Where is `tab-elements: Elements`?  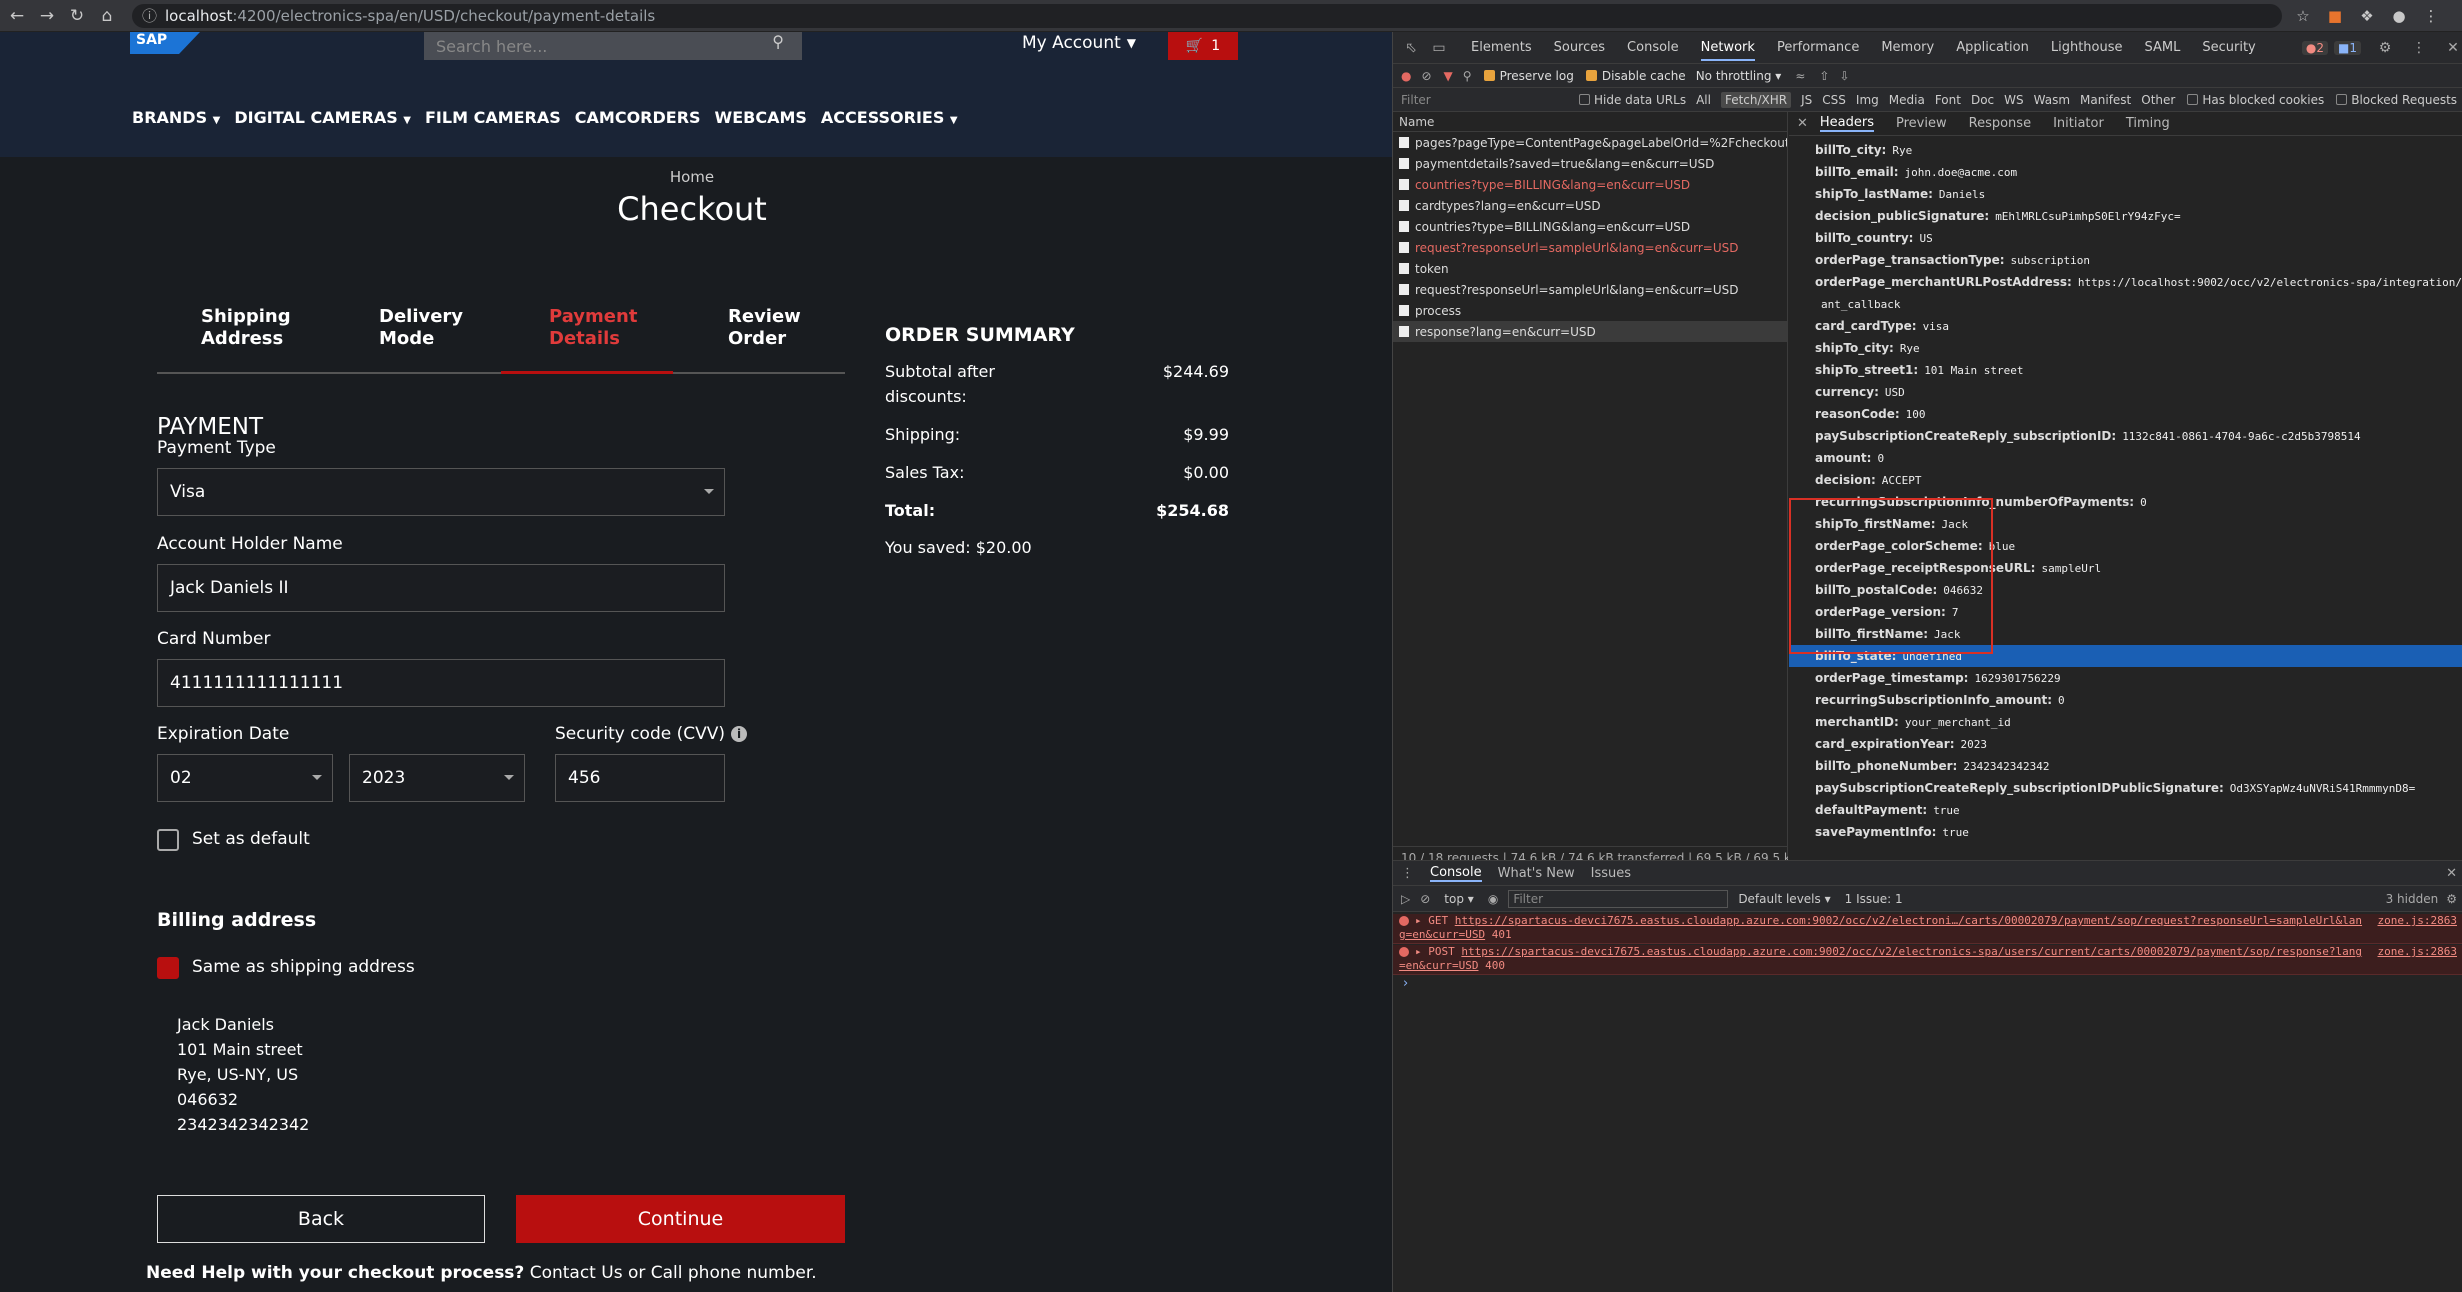 tab-elements: Elements is located at coordinates (1501, 47).